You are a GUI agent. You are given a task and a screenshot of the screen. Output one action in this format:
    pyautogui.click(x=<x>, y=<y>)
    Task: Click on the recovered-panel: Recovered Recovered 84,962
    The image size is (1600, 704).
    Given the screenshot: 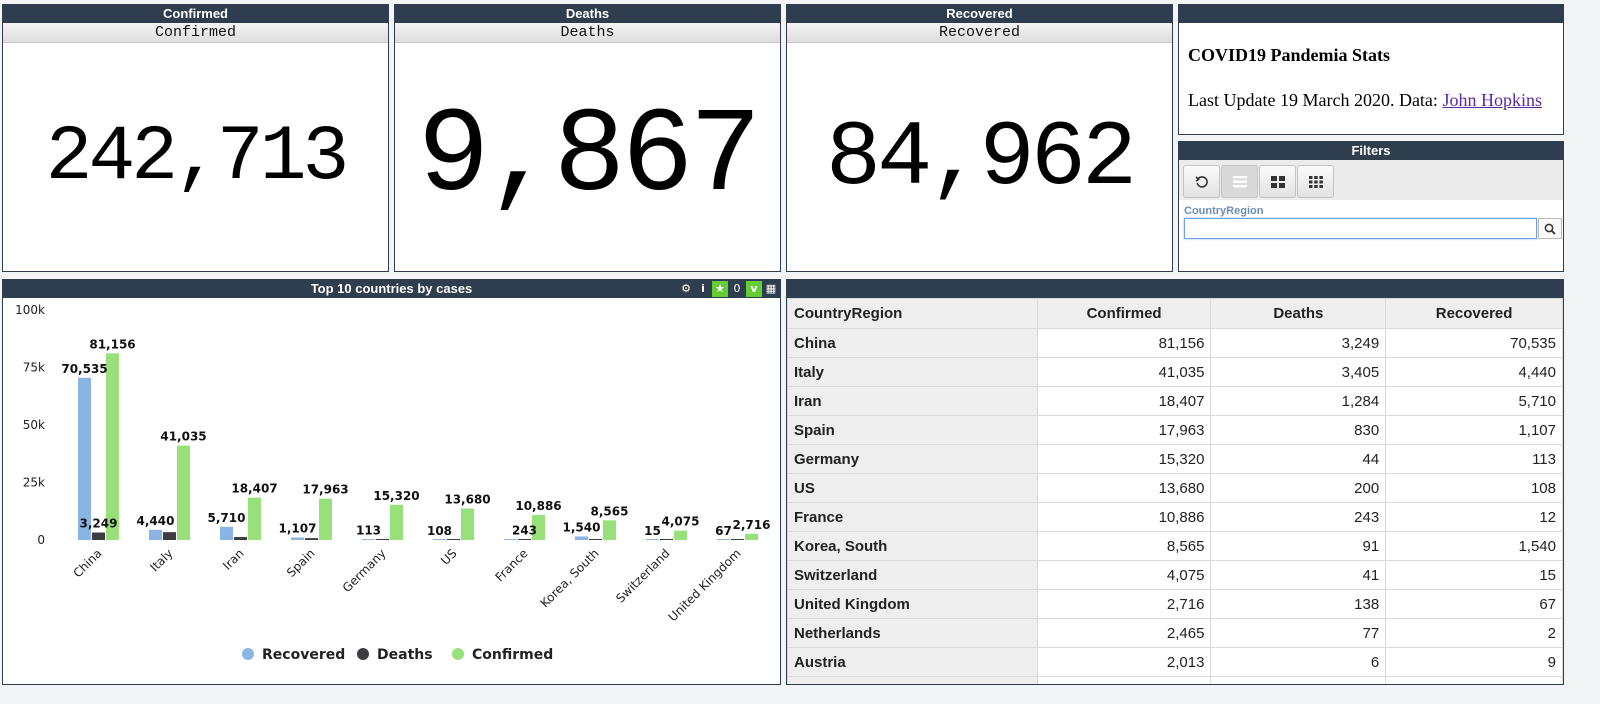 What is the action you would take?
    pyautogui.click(x=979, y=138)
    